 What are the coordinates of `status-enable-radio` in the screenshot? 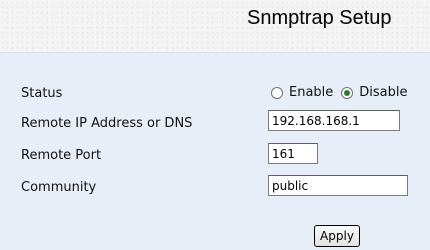 It's located at (277, 92).